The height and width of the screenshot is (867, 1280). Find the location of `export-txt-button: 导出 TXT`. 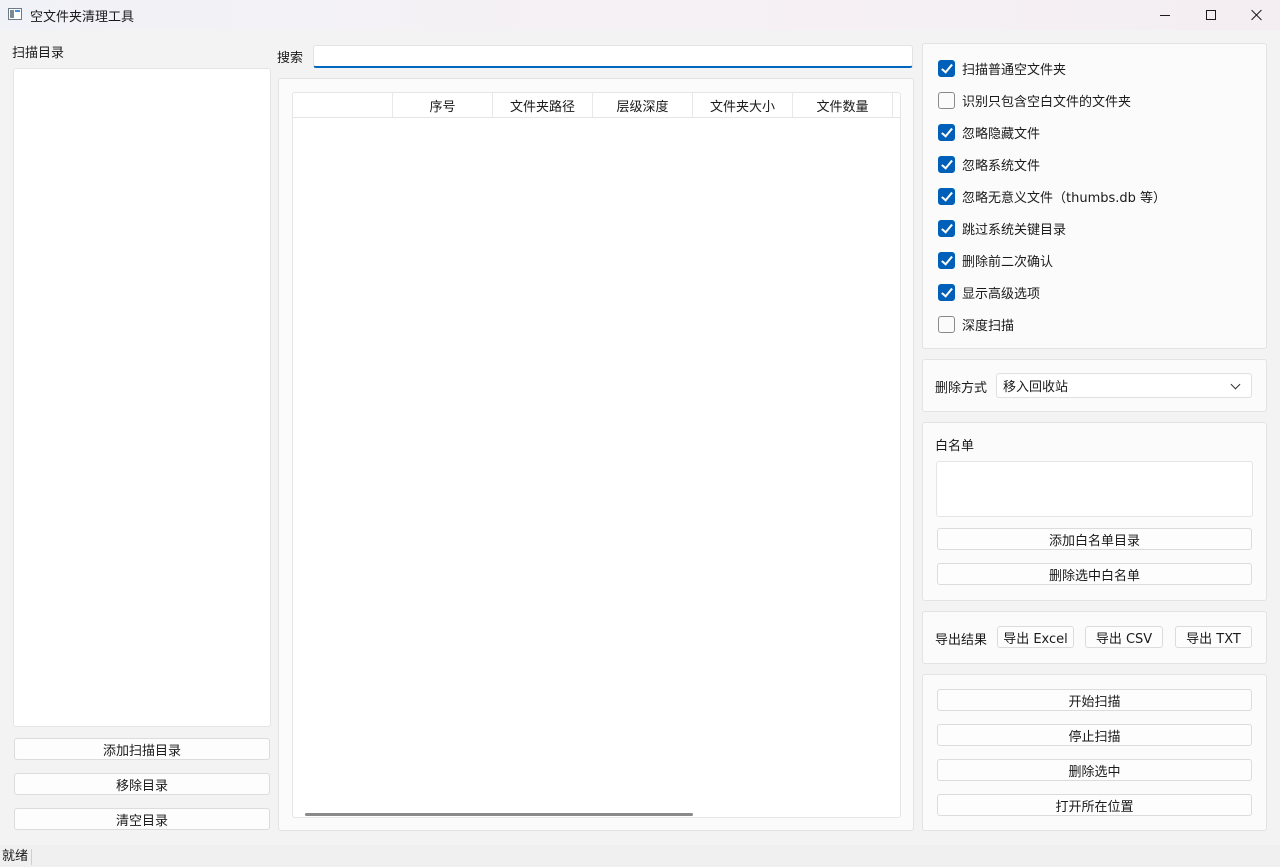

export-txt-button: 导出 TXT is located at coordinates (1213, 637).